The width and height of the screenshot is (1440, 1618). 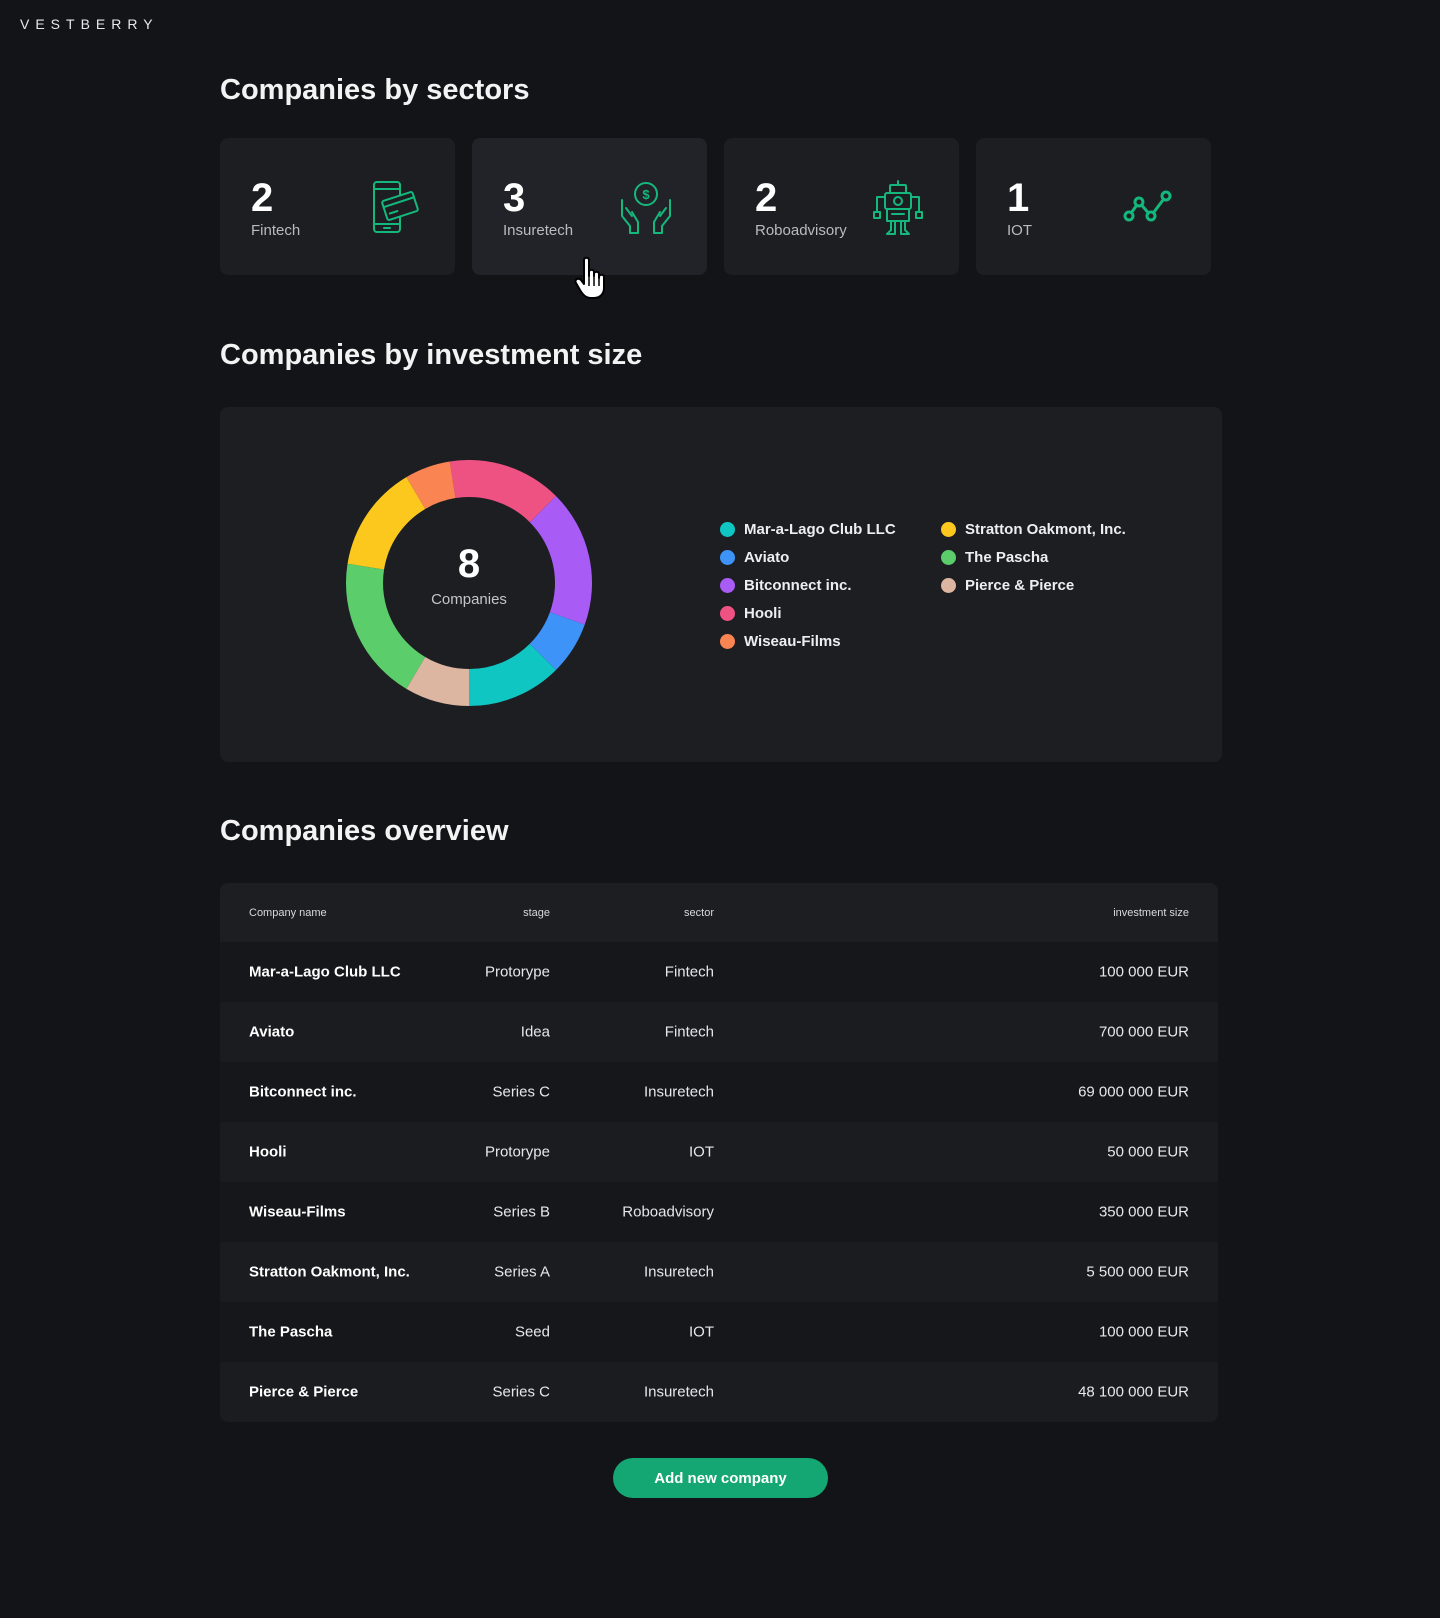 I want to click on legend-item: Pierce & Pierce, so click(x=1061, y=585).